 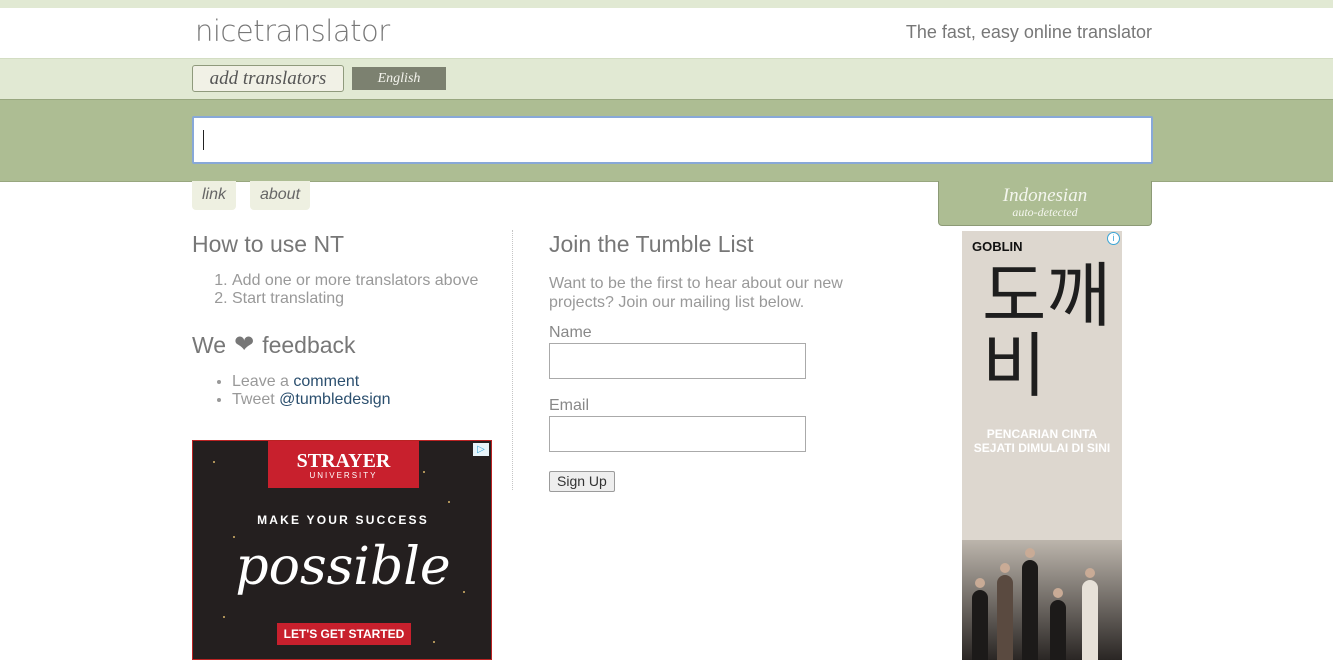 What do you see at coordinates (672, 140) in the screenshot?
I see `translate-input` at bounding box center [672, 140].